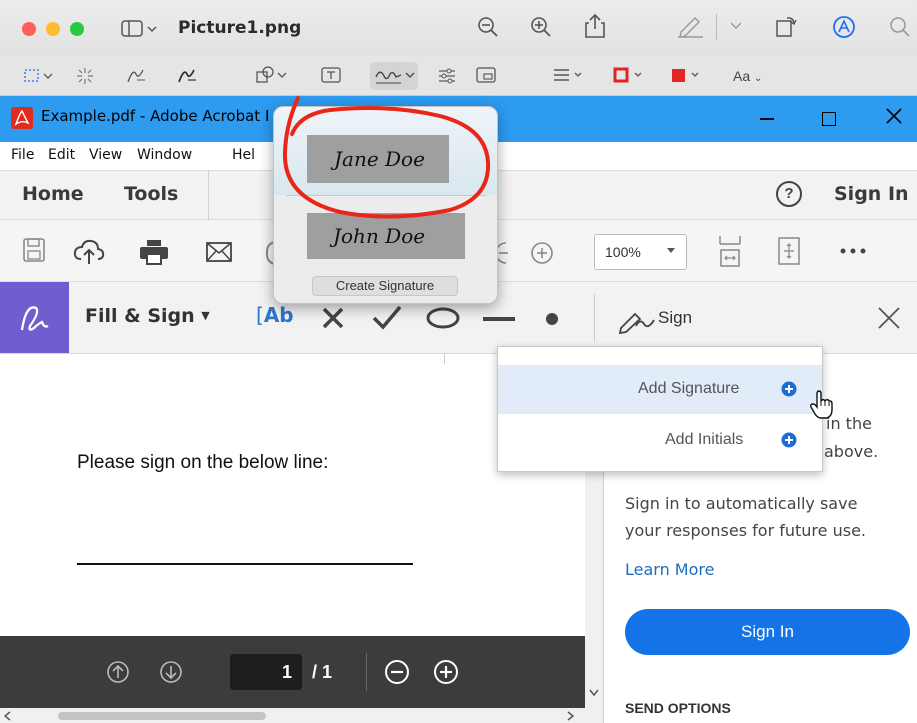 This screenshot has height=723, width=917. I want to click on learn-more-link: Learn More, so click(669, 569).